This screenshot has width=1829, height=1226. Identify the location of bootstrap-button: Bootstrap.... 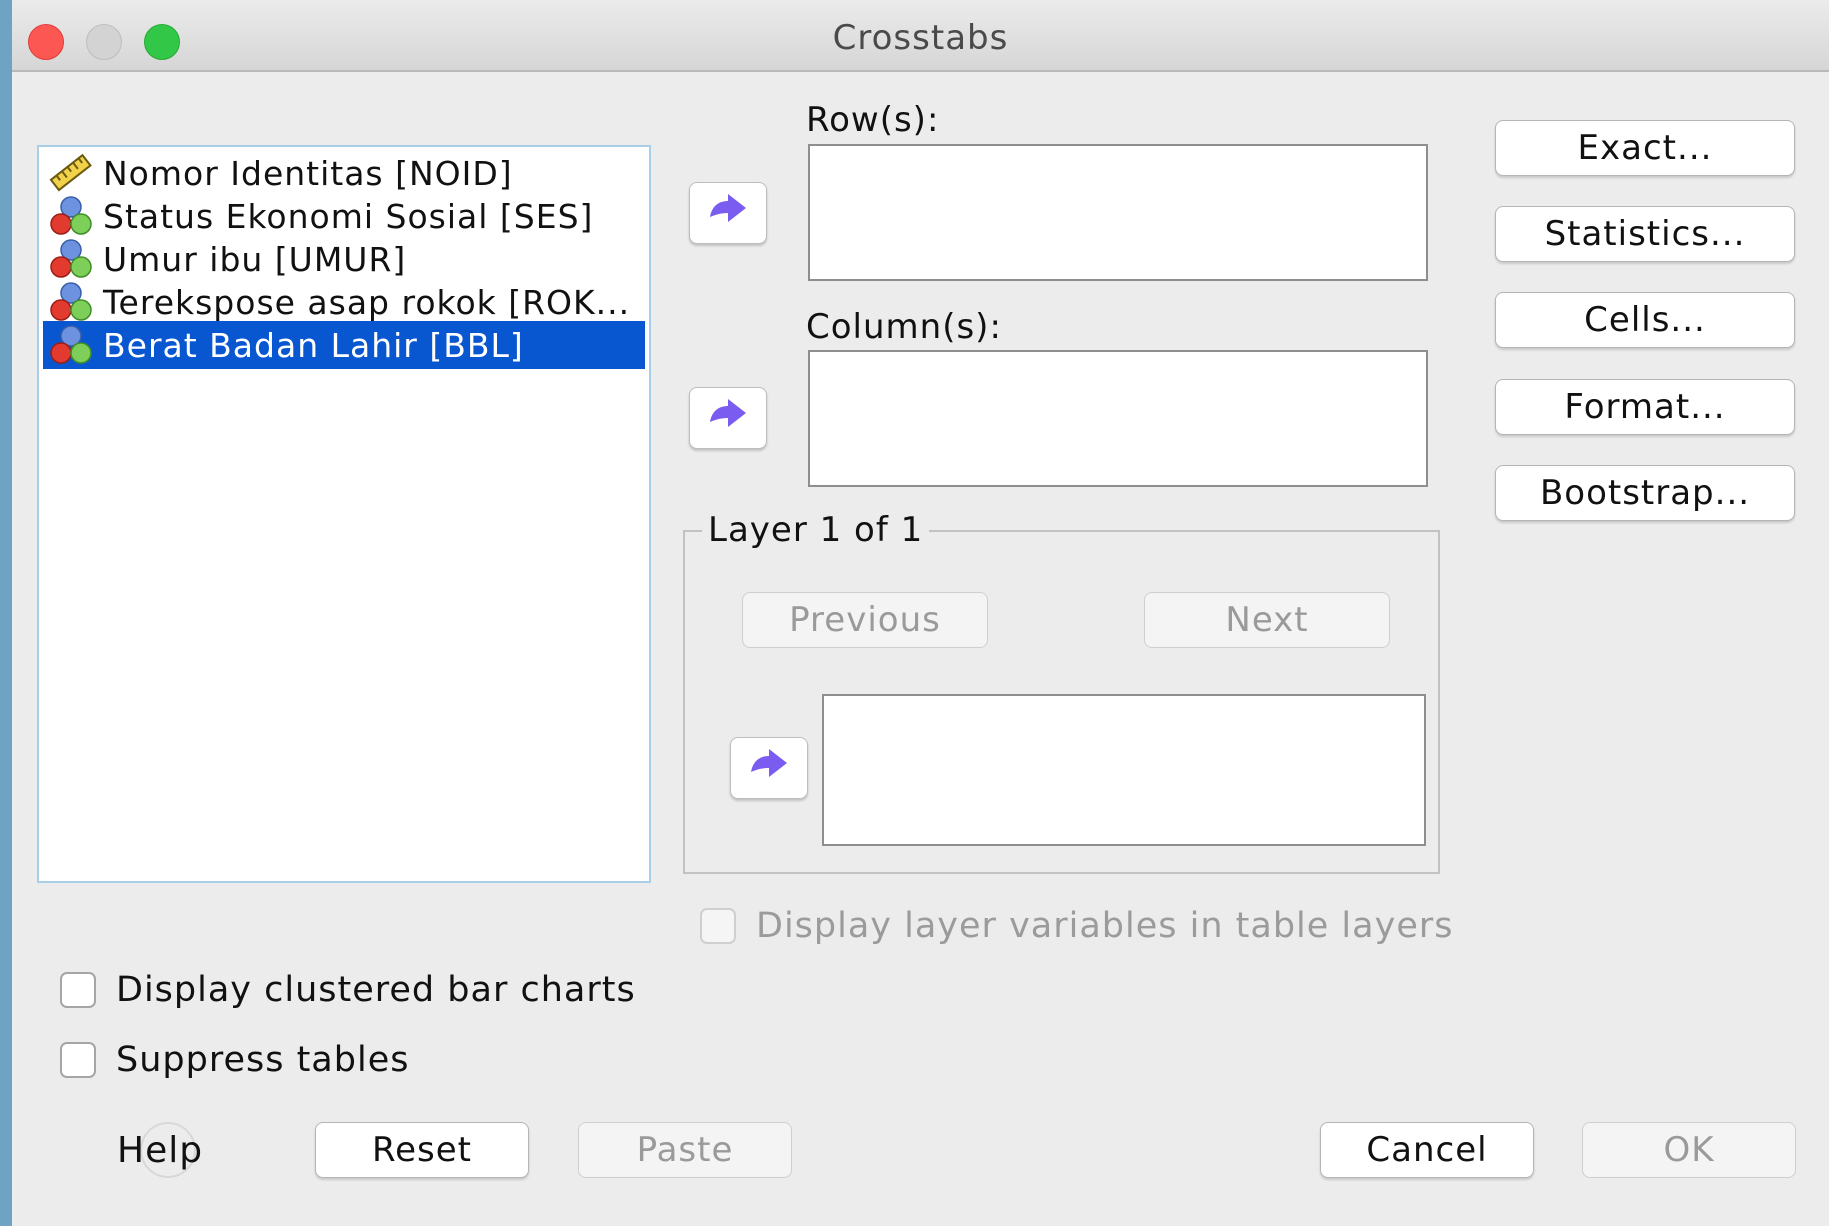
(1645, 493).